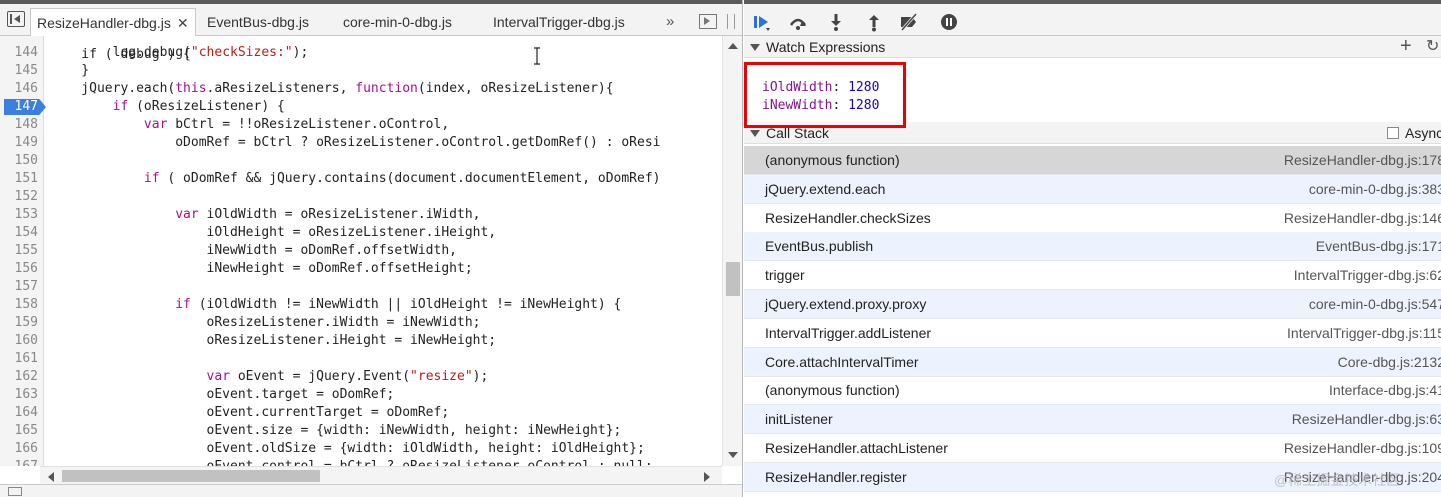  I want to click on frame-location: EventBus-dbg.js:171, so click(1378, 246).